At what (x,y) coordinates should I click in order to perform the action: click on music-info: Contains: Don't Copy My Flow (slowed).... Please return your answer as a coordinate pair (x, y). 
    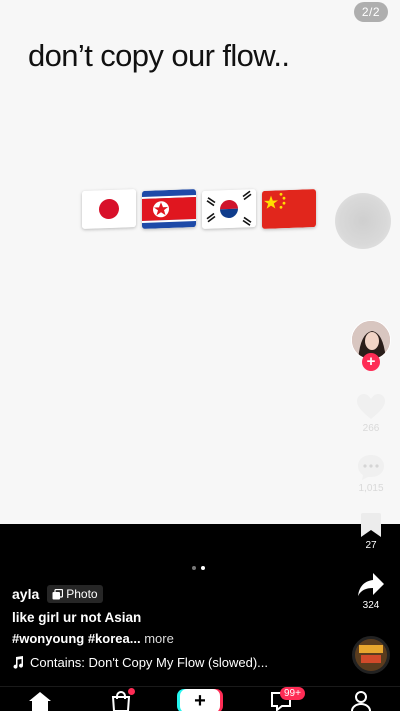
    Looking at the image, I should click on (140, 662).